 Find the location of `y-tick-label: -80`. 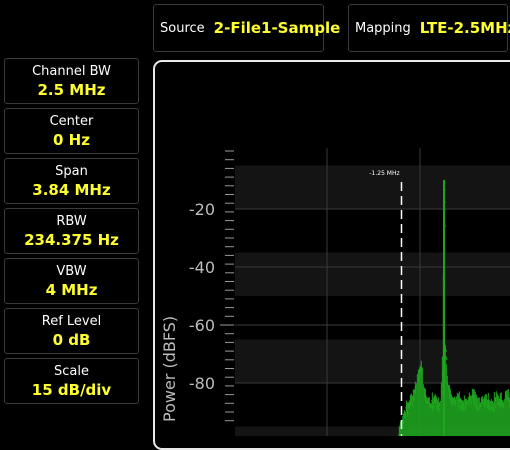

y-tick-label: -80 is located at coordinates (202, 383).